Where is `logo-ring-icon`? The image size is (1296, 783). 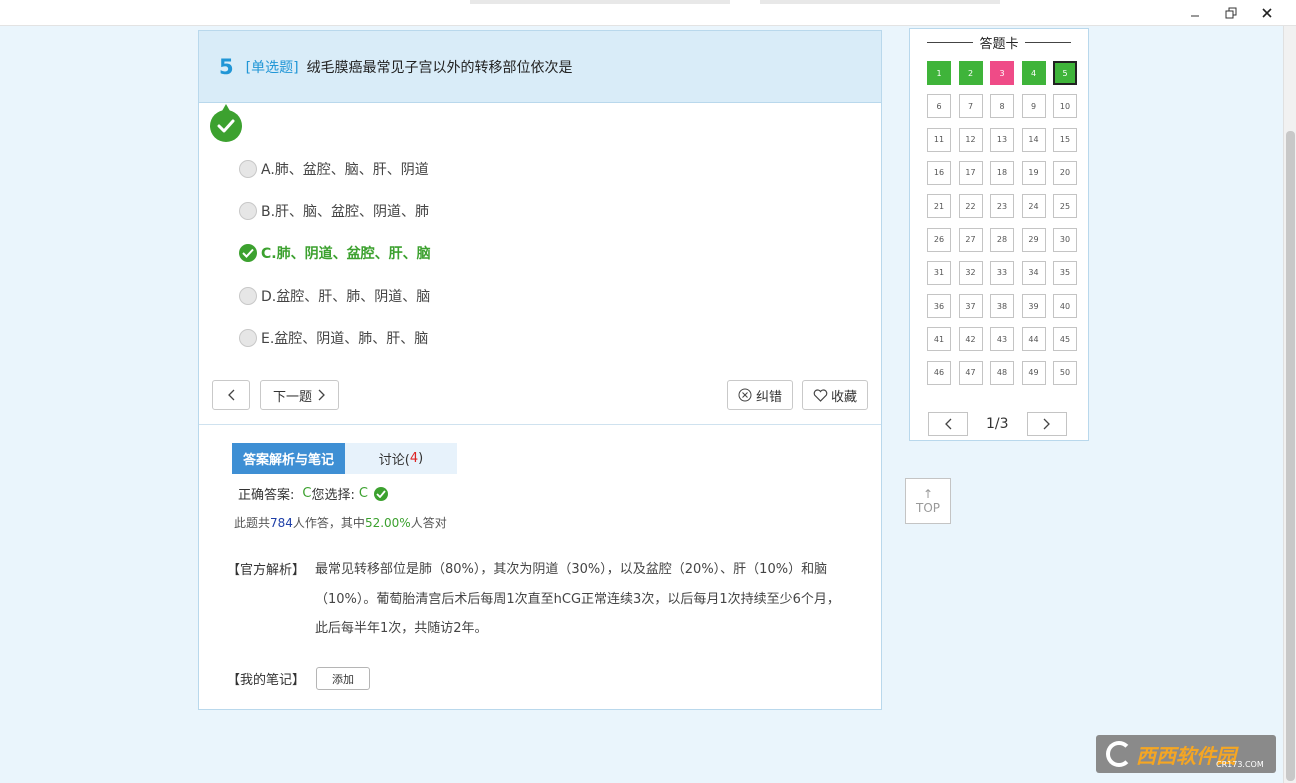
logo-ring-icon is located at coordinates (1119, 754).